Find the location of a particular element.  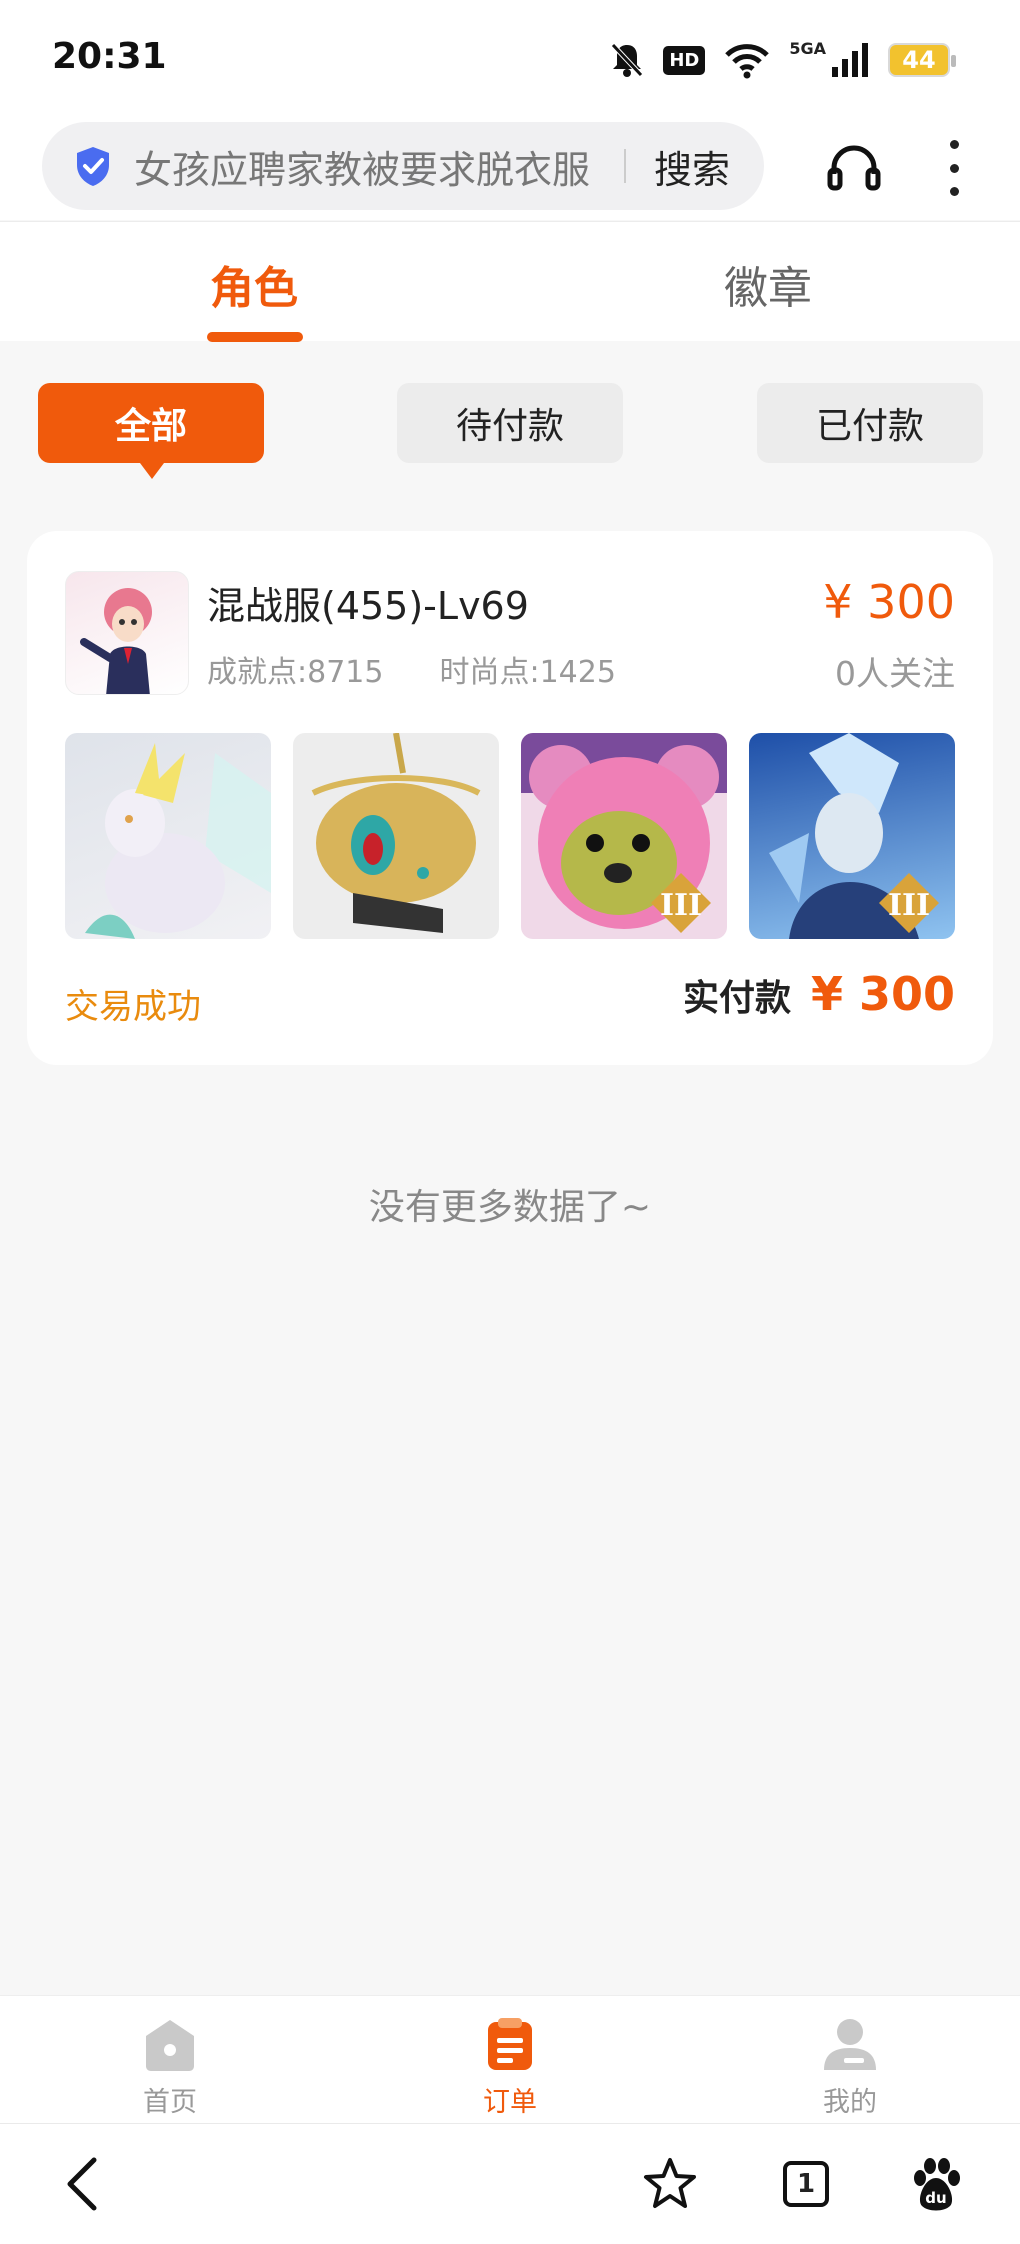

search-box: 女孩应聘家教被要求脱衣服 搜索 is located at coordinates (403, 166).